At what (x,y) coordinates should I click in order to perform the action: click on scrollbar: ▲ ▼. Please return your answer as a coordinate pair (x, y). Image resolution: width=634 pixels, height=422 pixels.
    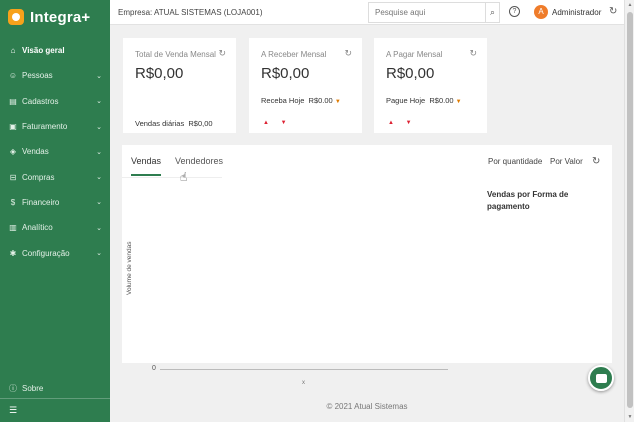
    Looking at the image, I should click on (629, 211).